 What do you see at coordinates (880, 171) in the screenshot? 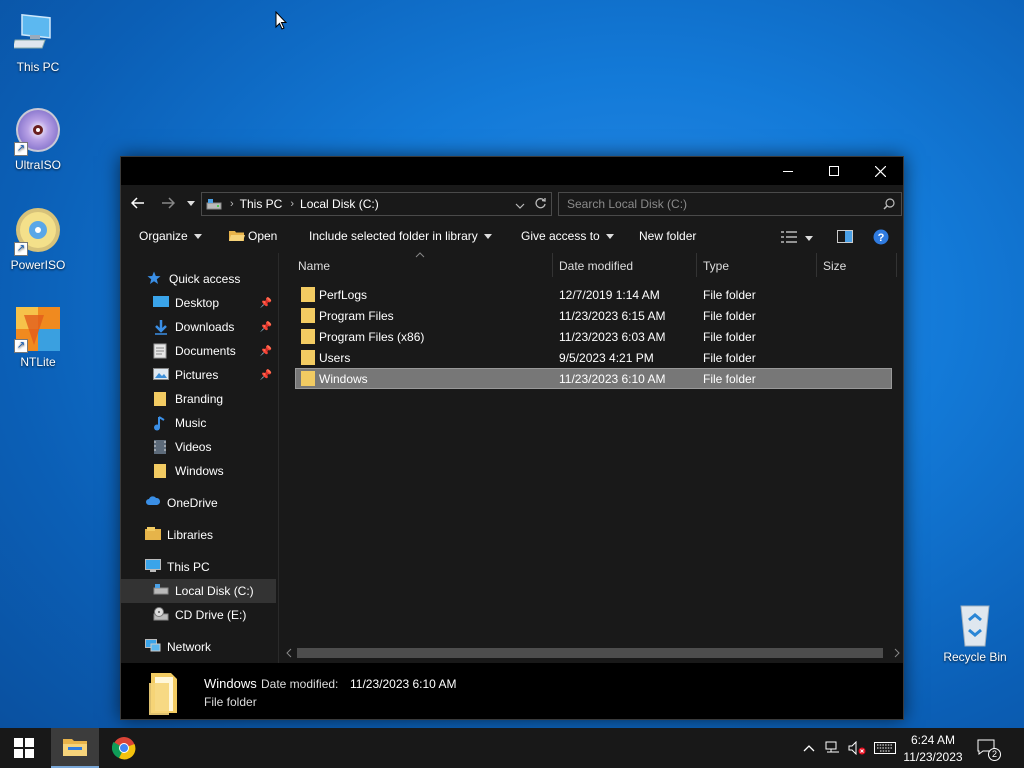
I see `close-button` at bounding box center [880, 171].